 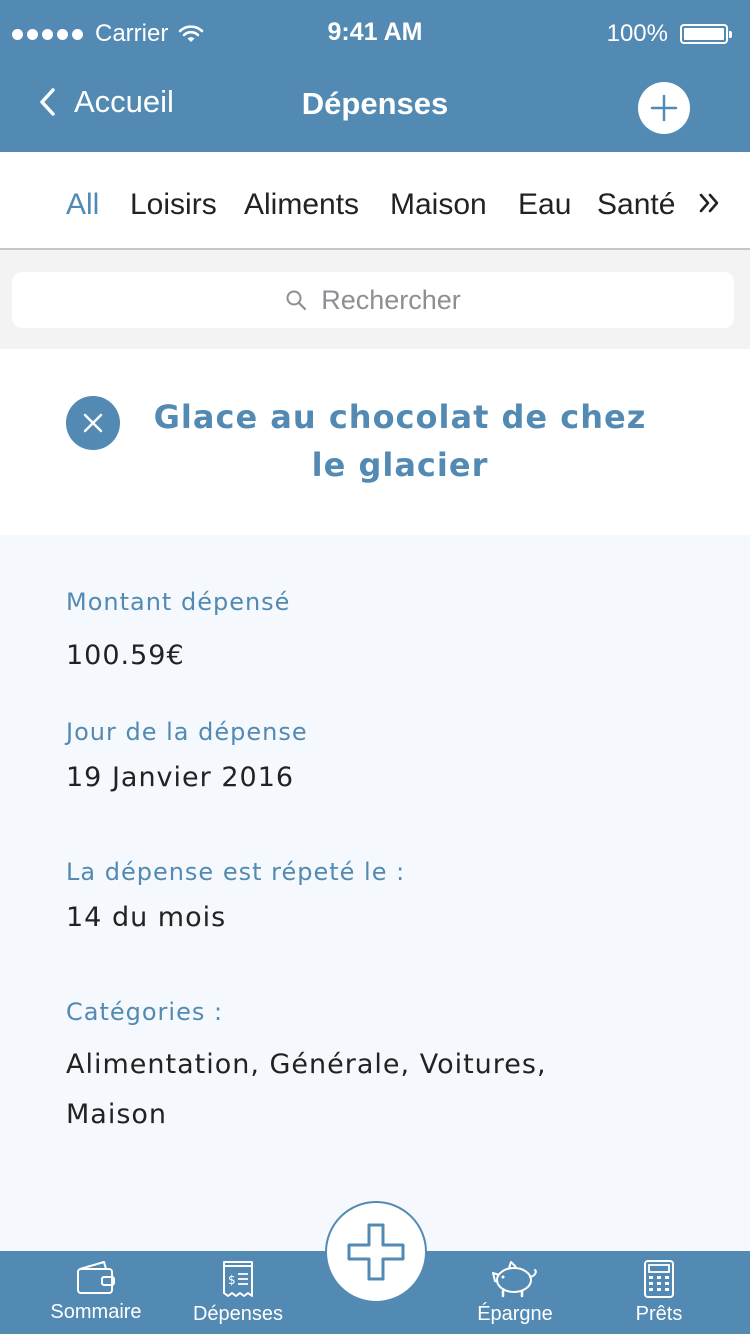 What do you see at coordinates (710, 203) in the screenshot?
I see `double-chevron-right-icon` at bounding box center [710, 203].